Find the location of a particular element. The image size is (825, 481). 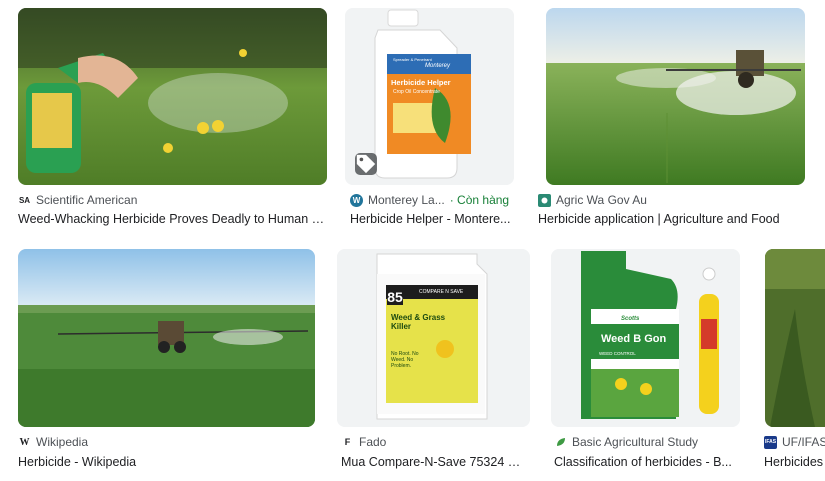

bottle-badge: 85 is located at coordinates (395, 297).